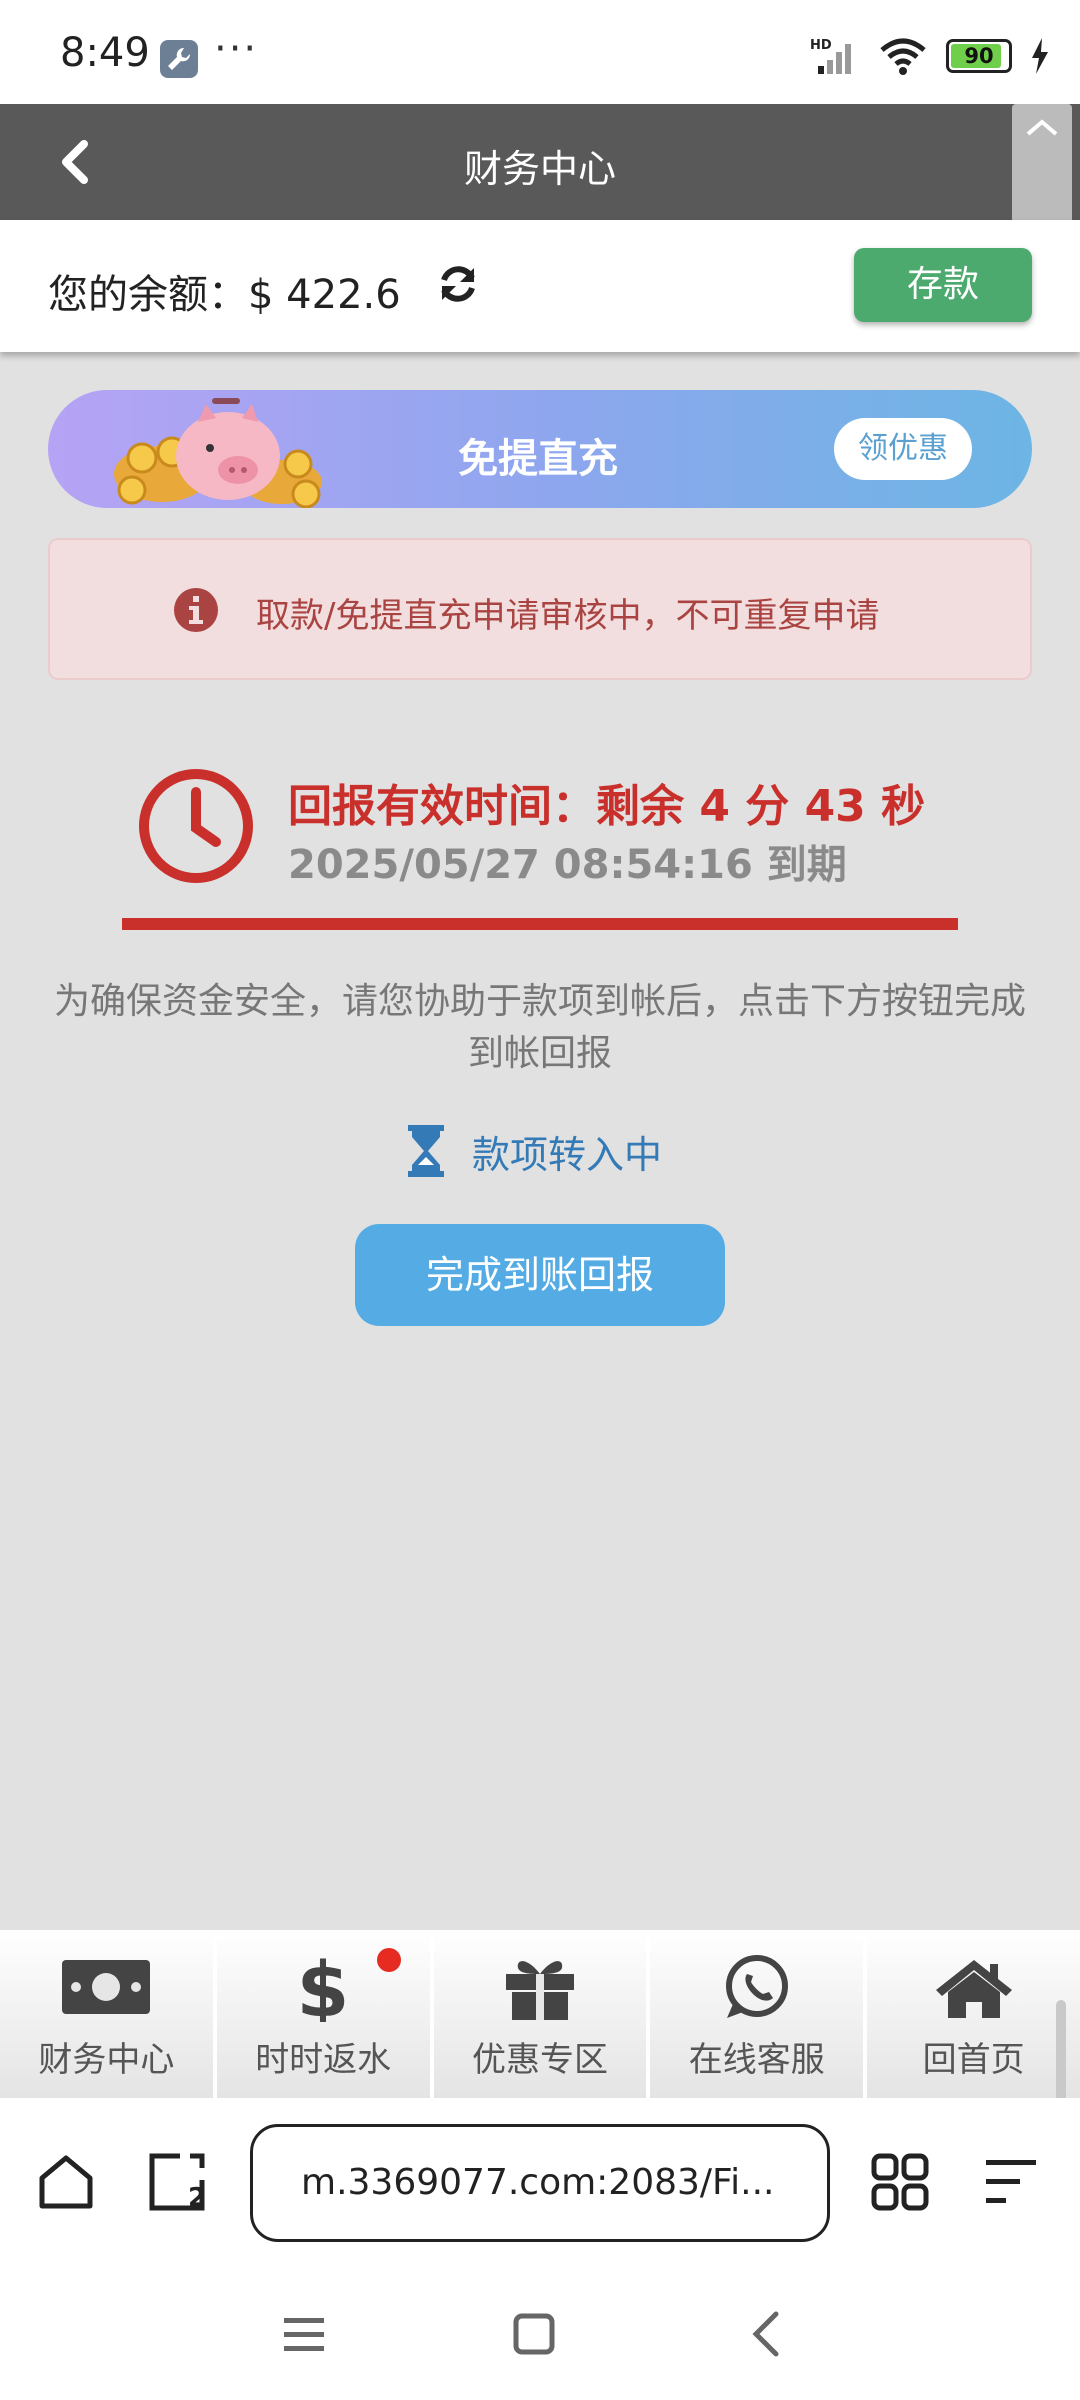  I want to click on transfer-status: 款项转入中, so click(534, 1151).